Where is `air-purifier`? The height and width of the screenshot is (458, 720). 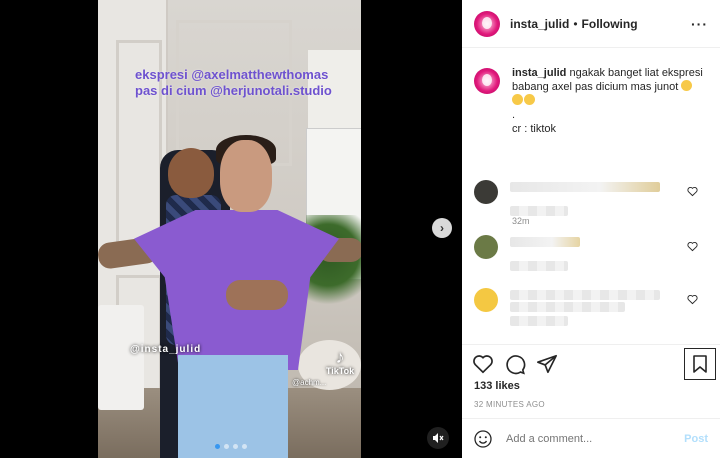 air-purifier is located at coordinates (121, 357).